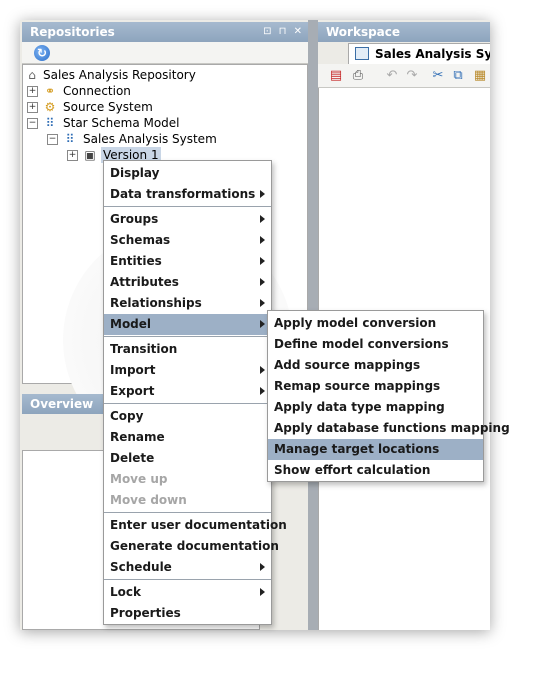  What do you see at coordinates (375, 365) in the screenshot?
I see `menu-item-add-source-mappings: Add source mappings` at bounding box center [375, 365].